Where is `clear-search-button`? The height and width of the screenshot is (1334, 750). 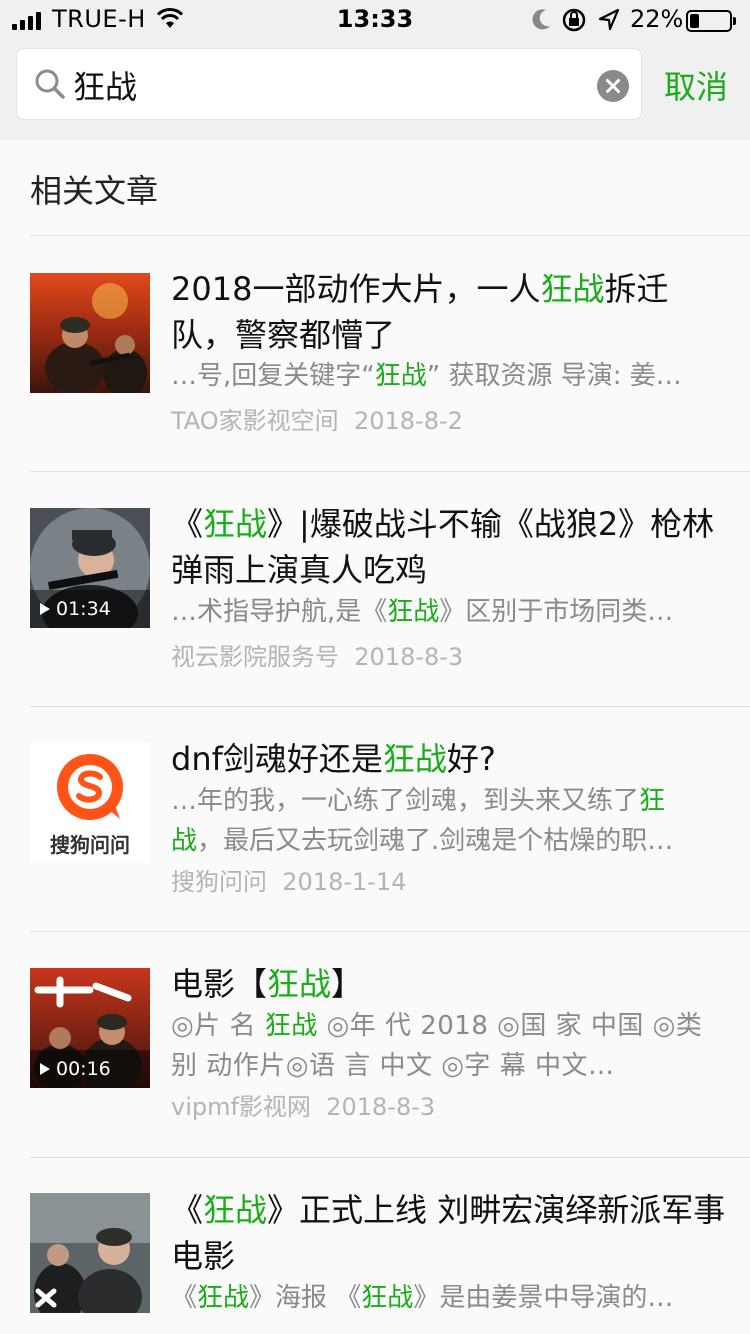
clear-search-button is located at coordinates (613, 86).